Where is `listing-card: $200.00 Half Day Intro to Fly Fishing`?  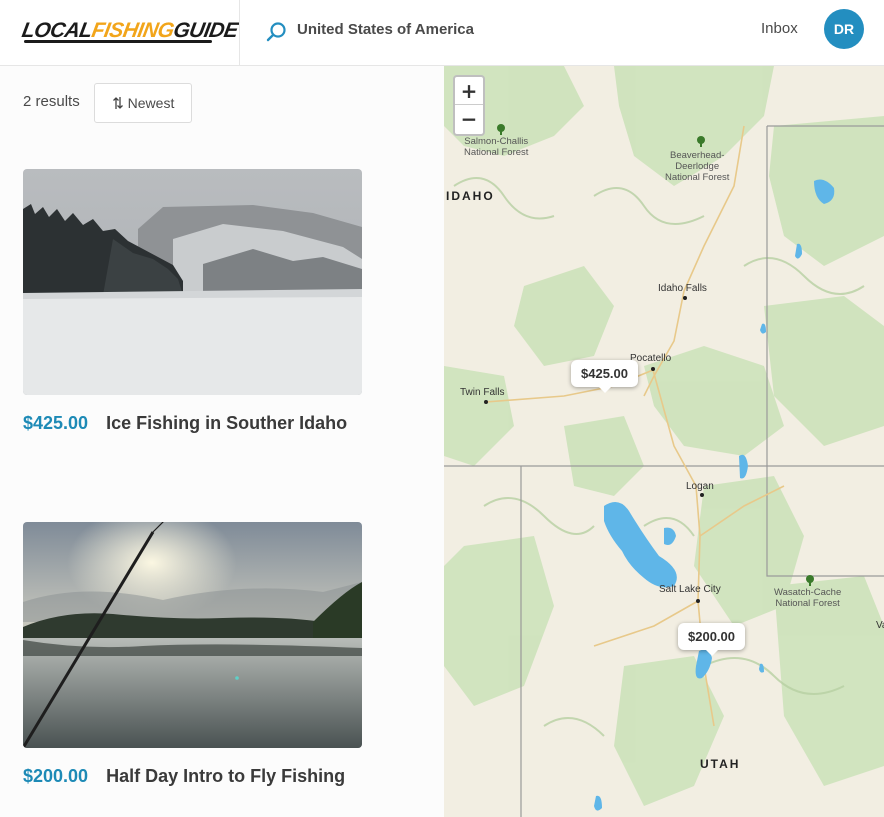 listing-card: $200.00 Half Day Intro to Fly Fishing is located at coordinates (193, 654).